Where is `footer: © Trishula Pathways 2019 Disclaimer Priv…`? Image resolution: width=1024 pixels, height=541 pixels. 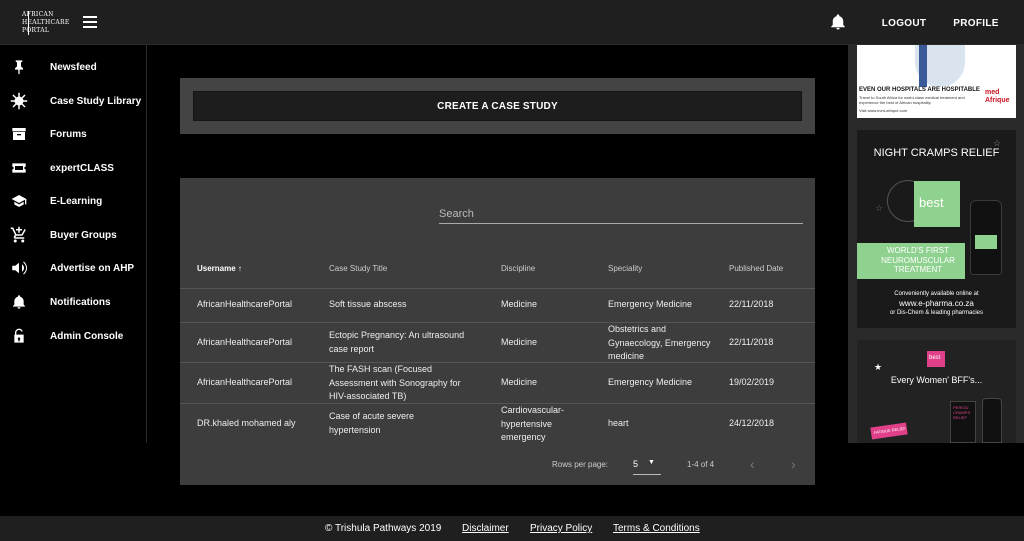 footer: © Trishula Pathways 2019 Disclaimer Priv… is located at coordinates (512, 528).